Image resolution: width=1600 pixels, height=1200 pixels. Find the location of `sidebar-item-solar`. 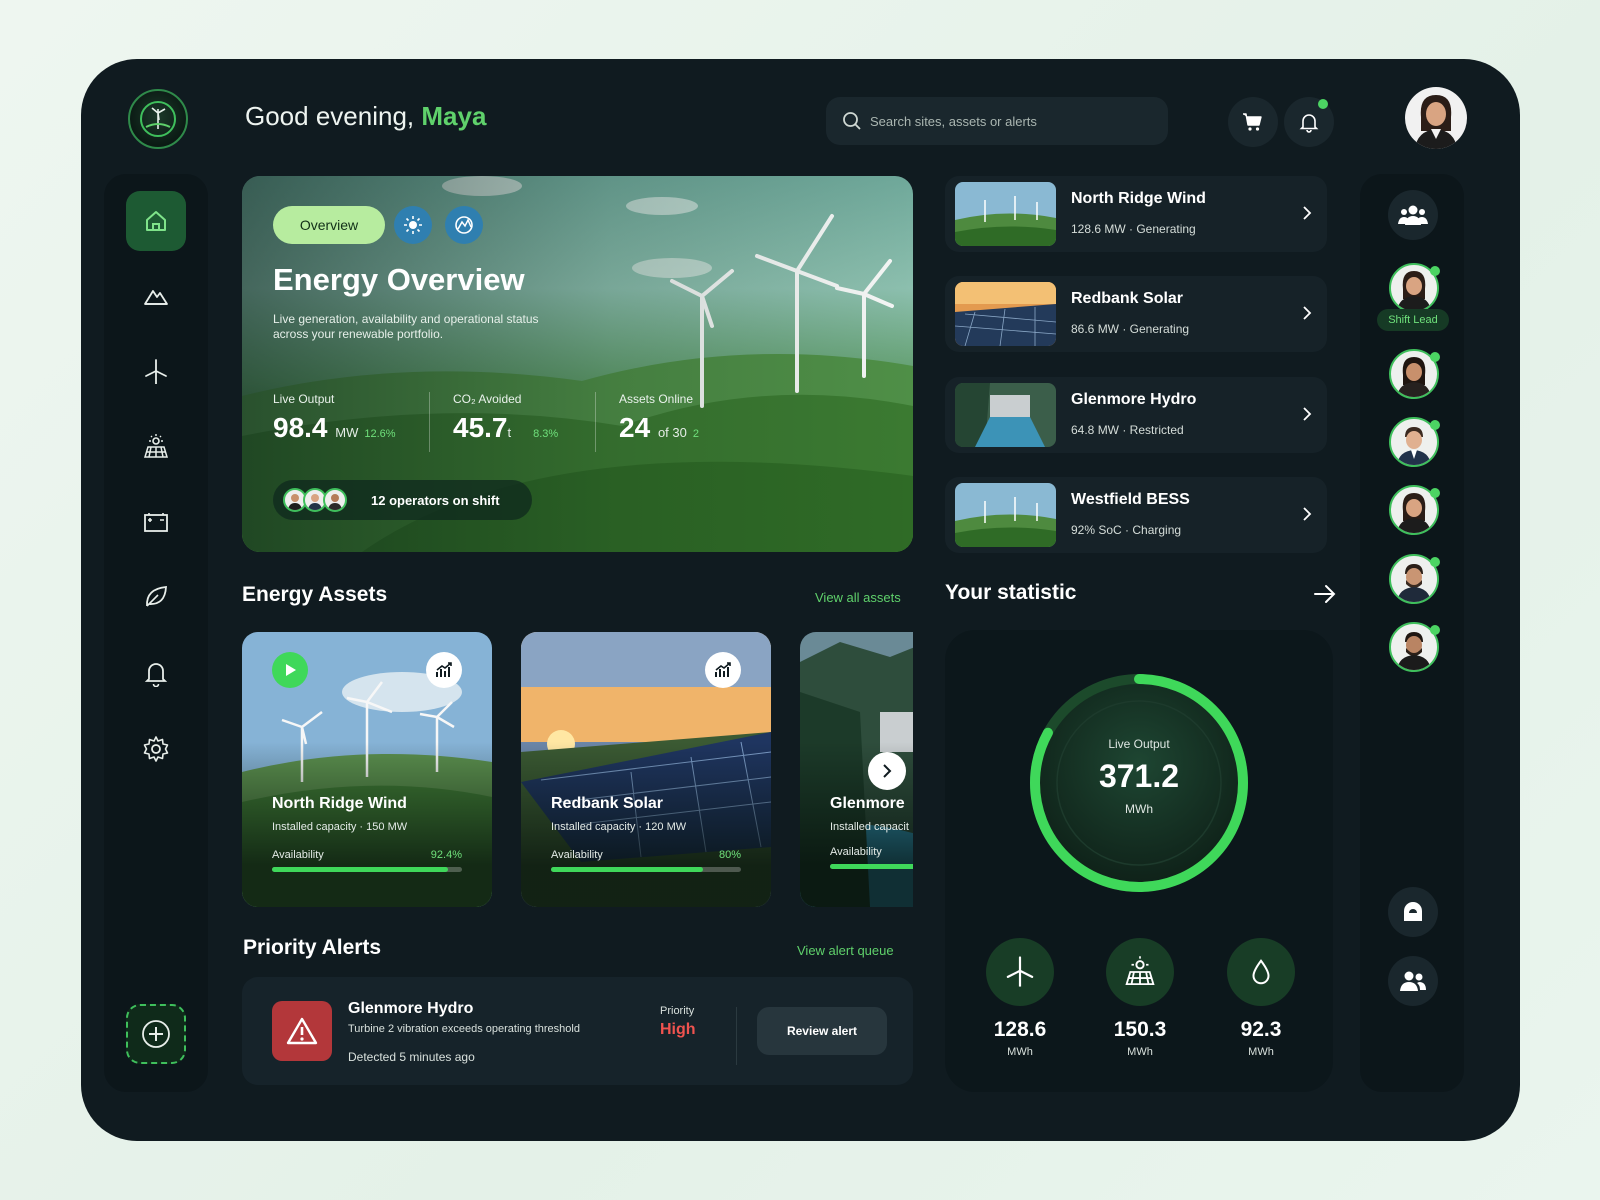

sidebar-item-solar is located at coordinates (156, 447).